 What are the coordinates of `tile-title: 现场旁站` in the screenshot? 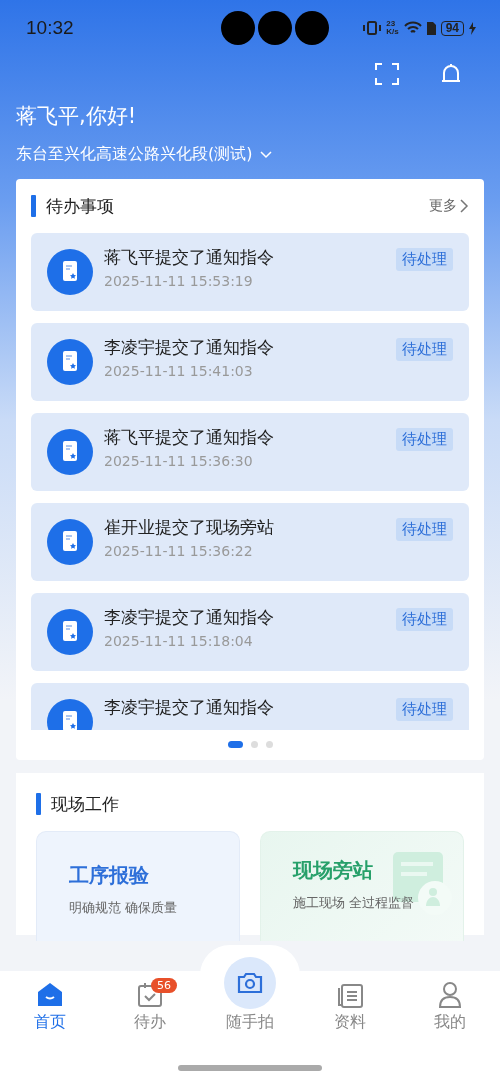 It's located at (333, 870).